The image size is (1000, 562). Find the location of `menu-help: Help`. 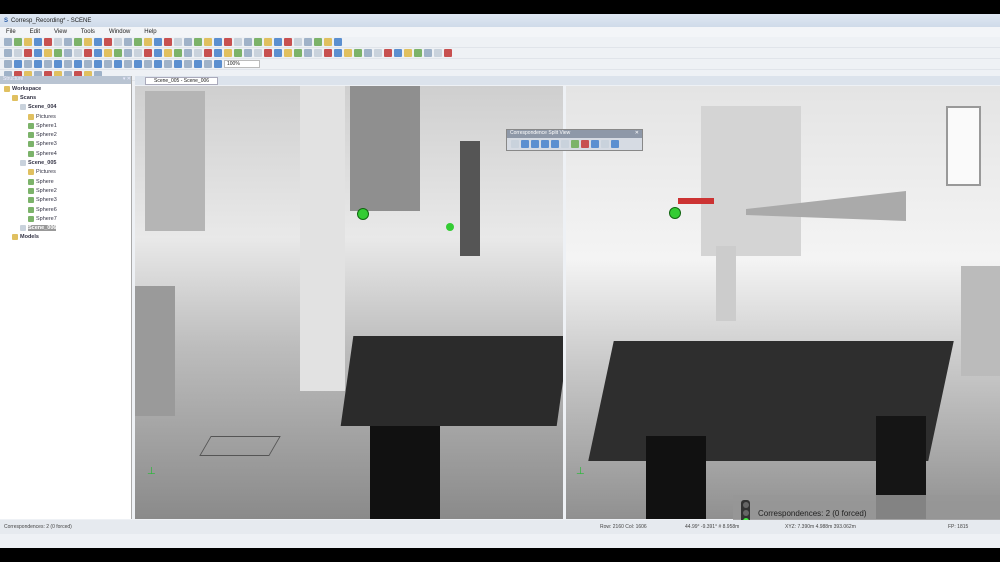

menu-help: Help is located at coordinates (150, 32).